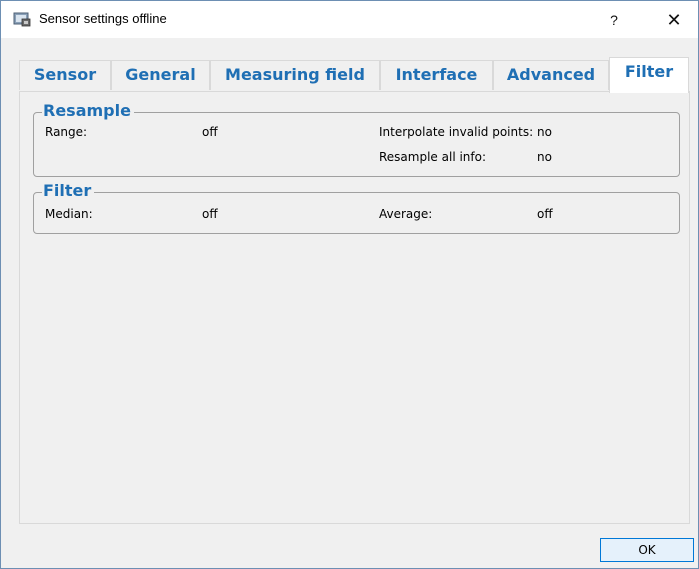  What do you see at coordinates (649, 75) in the screenshot?
I see `tab-filter: Filter` at bounding box center [649, 75].